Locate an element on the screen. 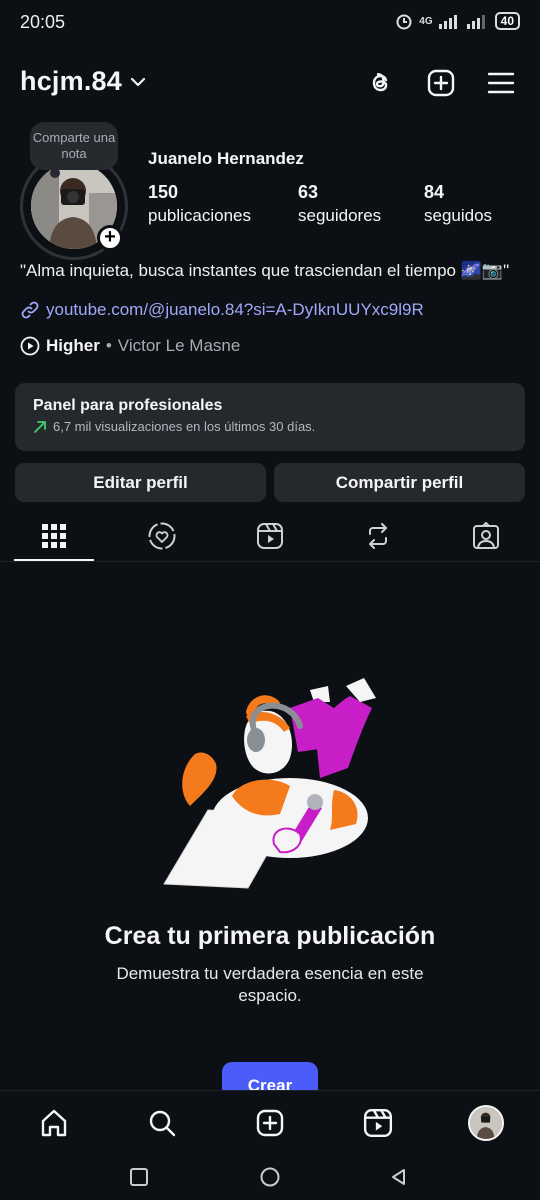 The image size is (540, 1200). note-bubble: Comparte una nota is located at coordinates (74, 150).